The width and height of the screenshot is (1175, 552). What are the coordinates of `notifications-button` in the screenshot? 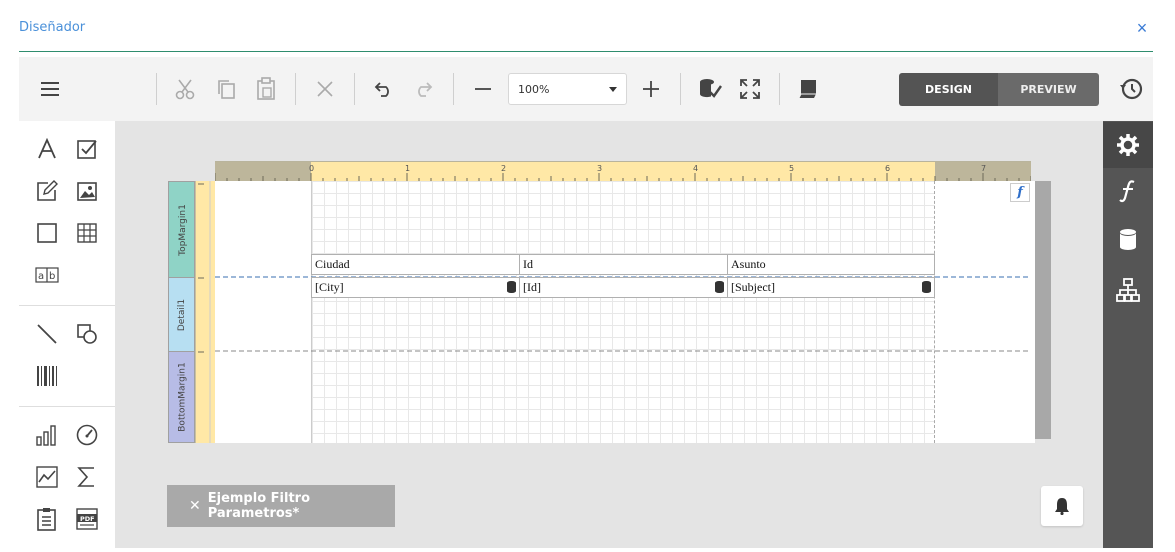 It's located at (1062, 506).